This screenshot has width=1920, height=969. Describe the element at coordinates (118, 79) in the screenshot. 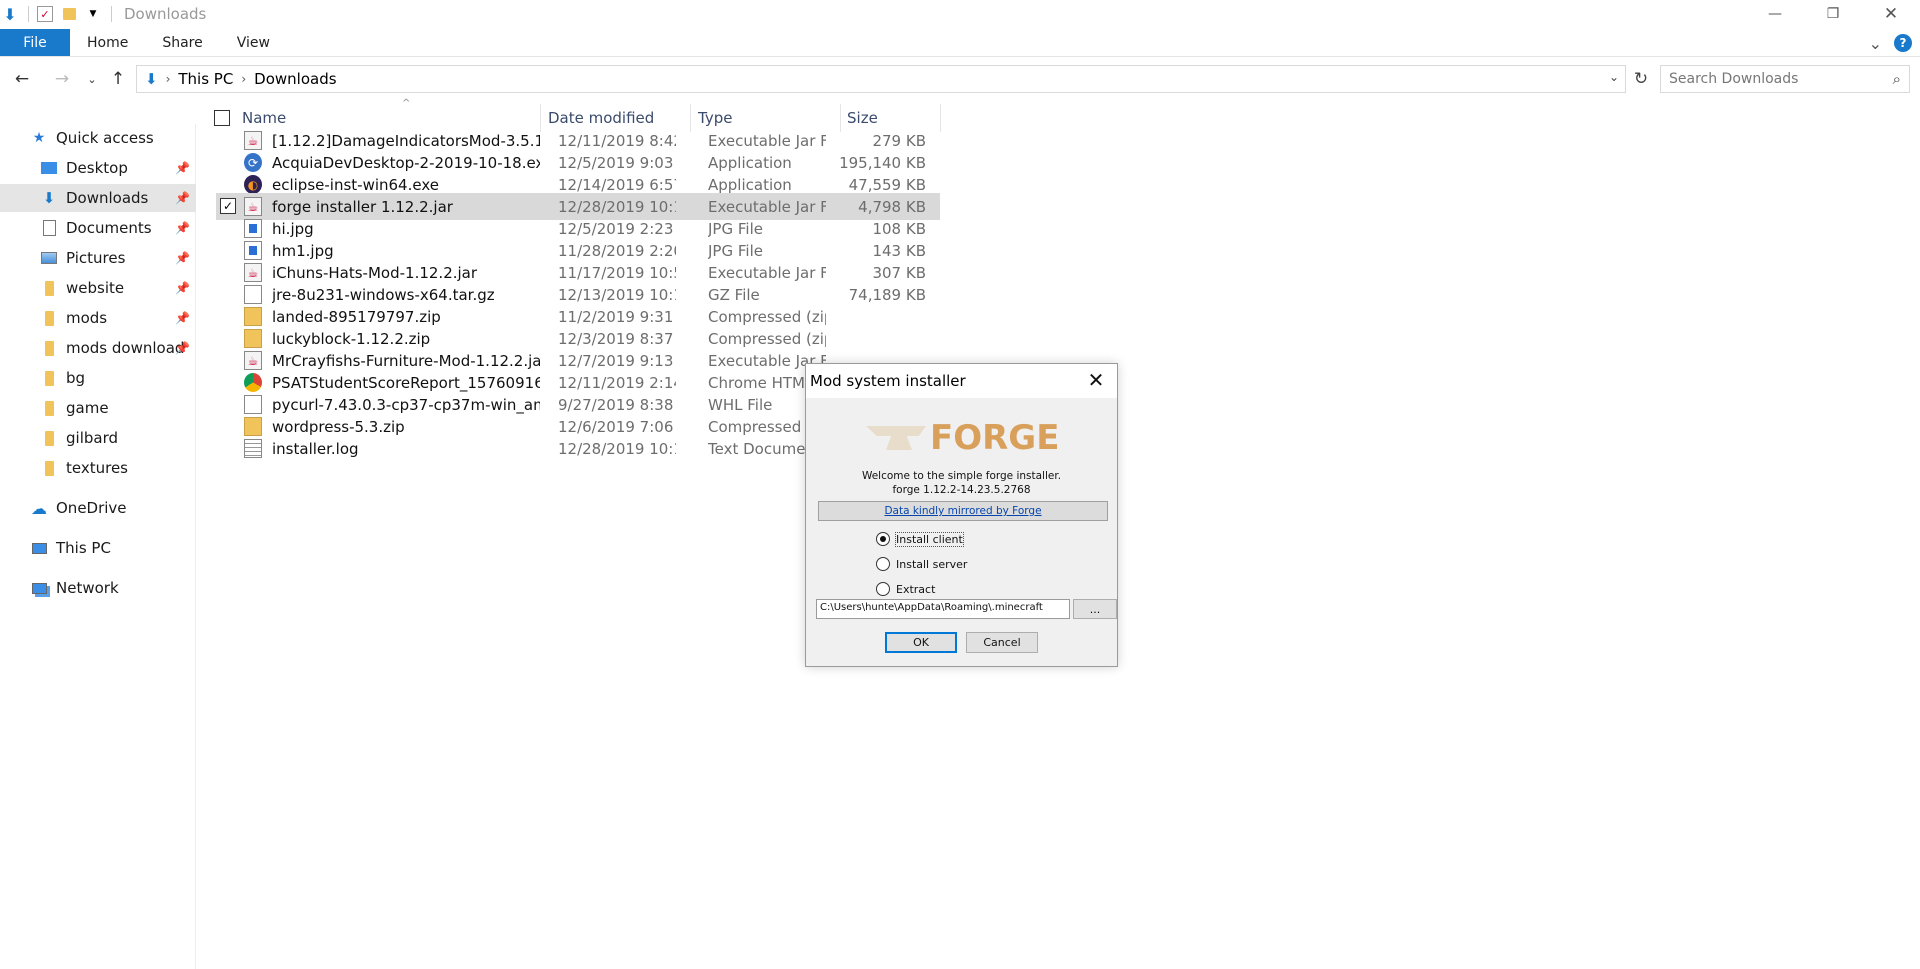

I see `up-button: ↑` at that location.